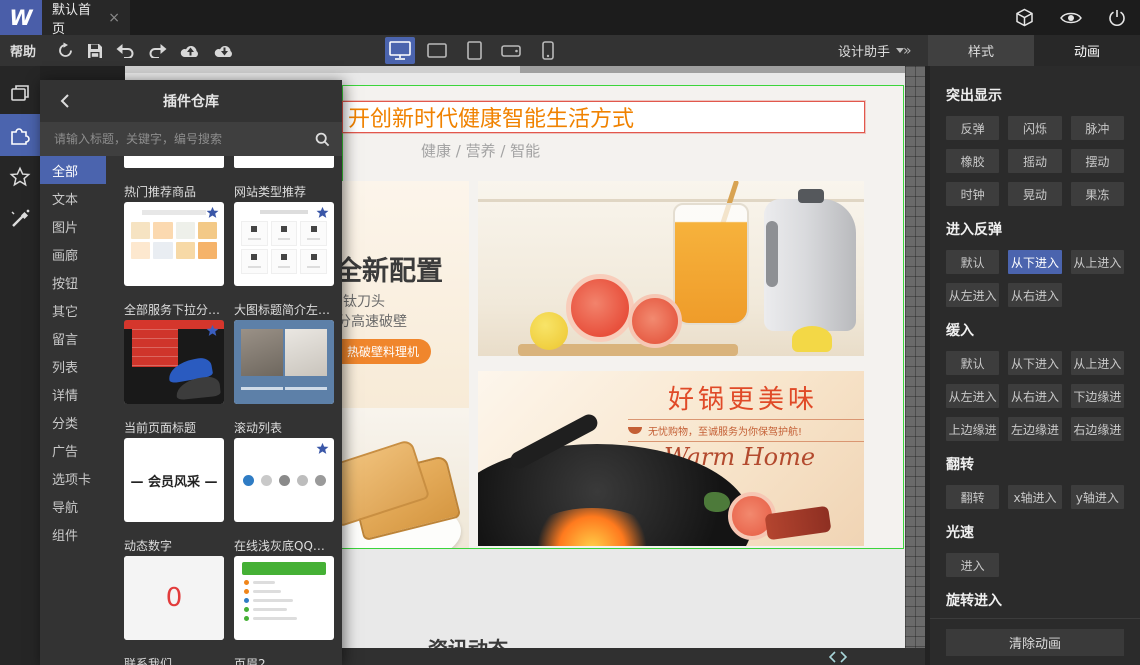 This screenshot has width=1140, height=665. I want to click on tab-style: 样式, so click(981, 50).